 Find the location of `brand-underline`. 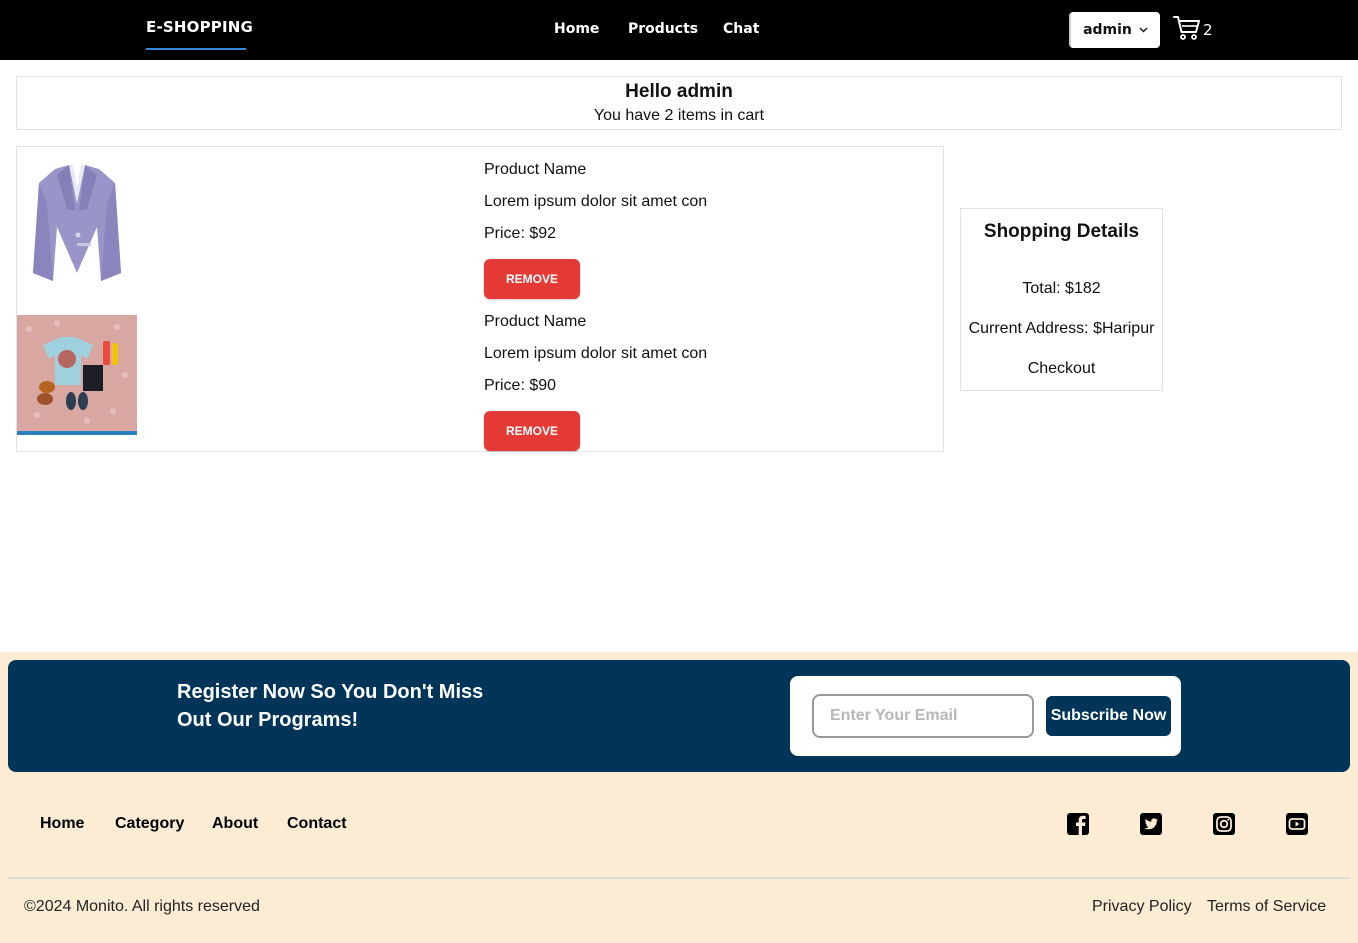

brand-underline is located at coordinates (196, 49).